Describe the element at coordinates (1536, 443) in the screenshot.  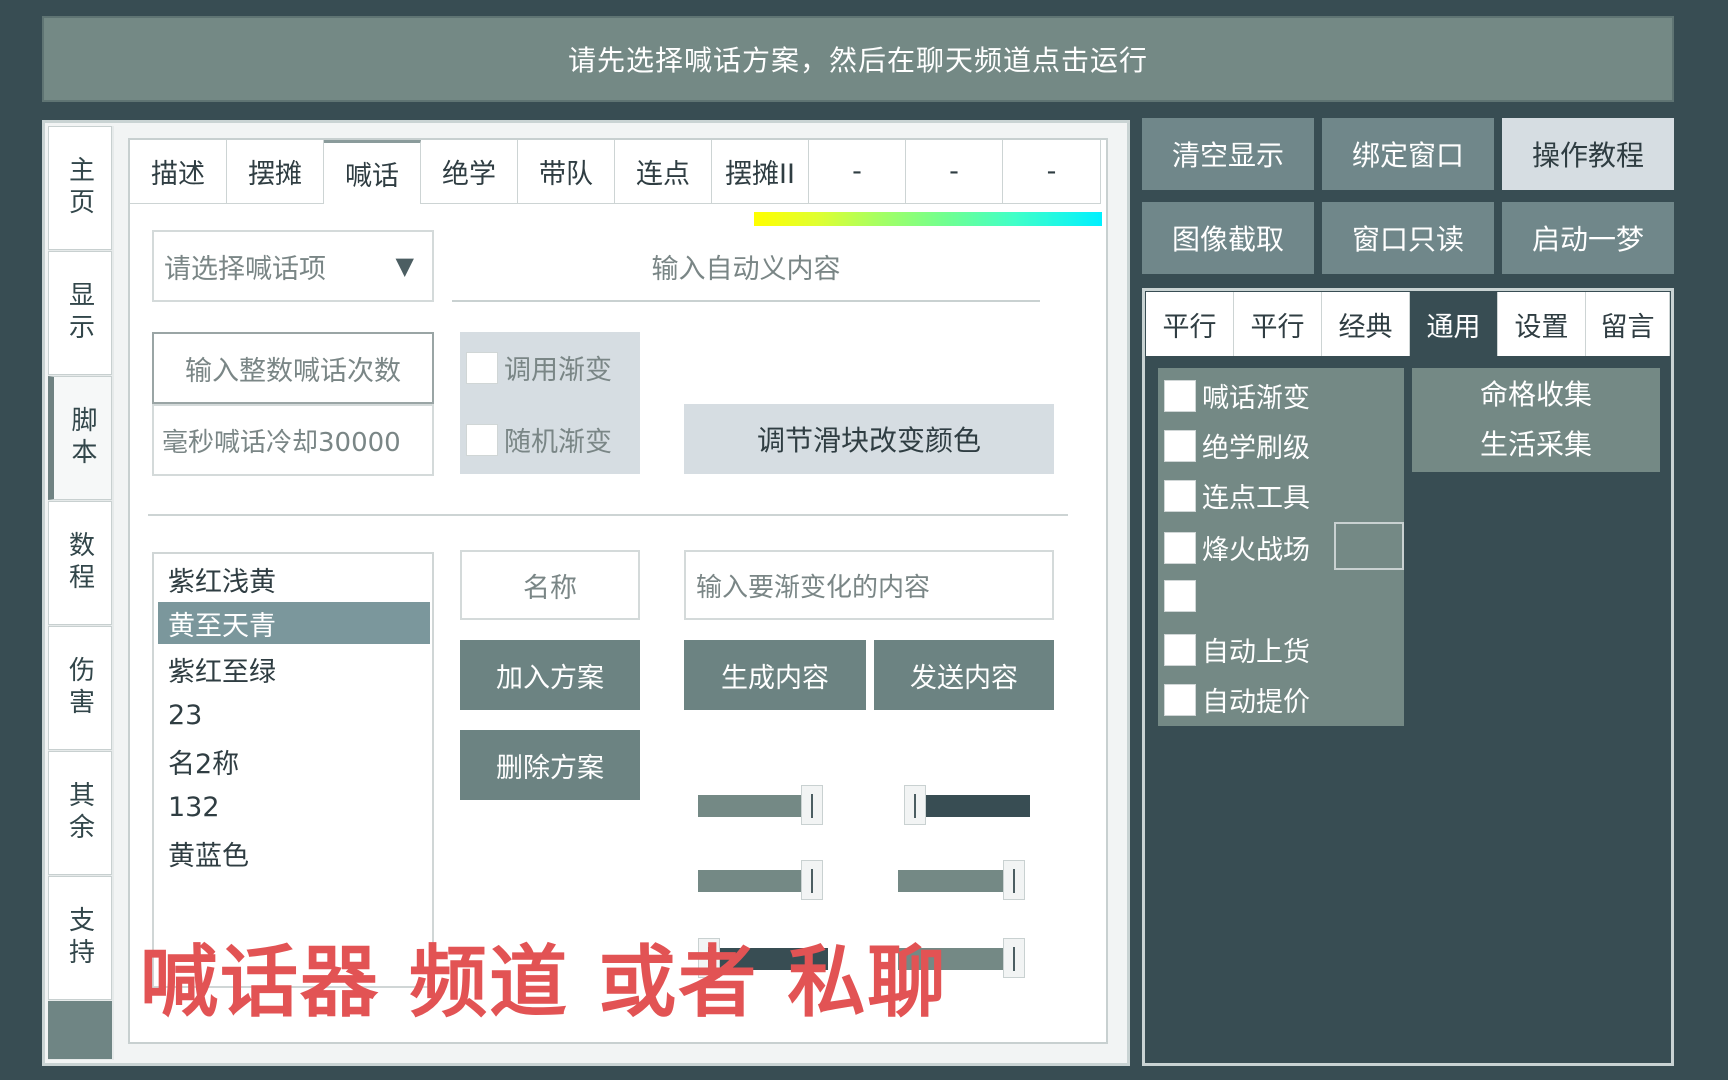
I see `life-gather-button: 生活采集` at that location.